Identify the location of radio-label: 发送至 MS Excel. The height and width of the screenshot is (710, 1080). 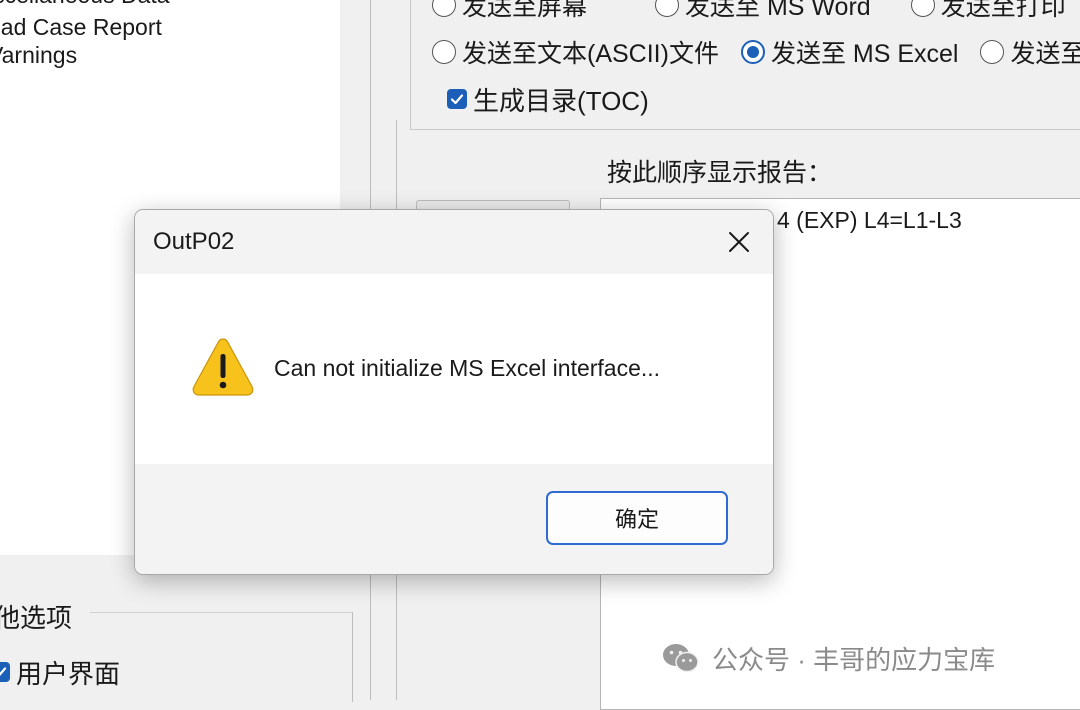
(864, 54).